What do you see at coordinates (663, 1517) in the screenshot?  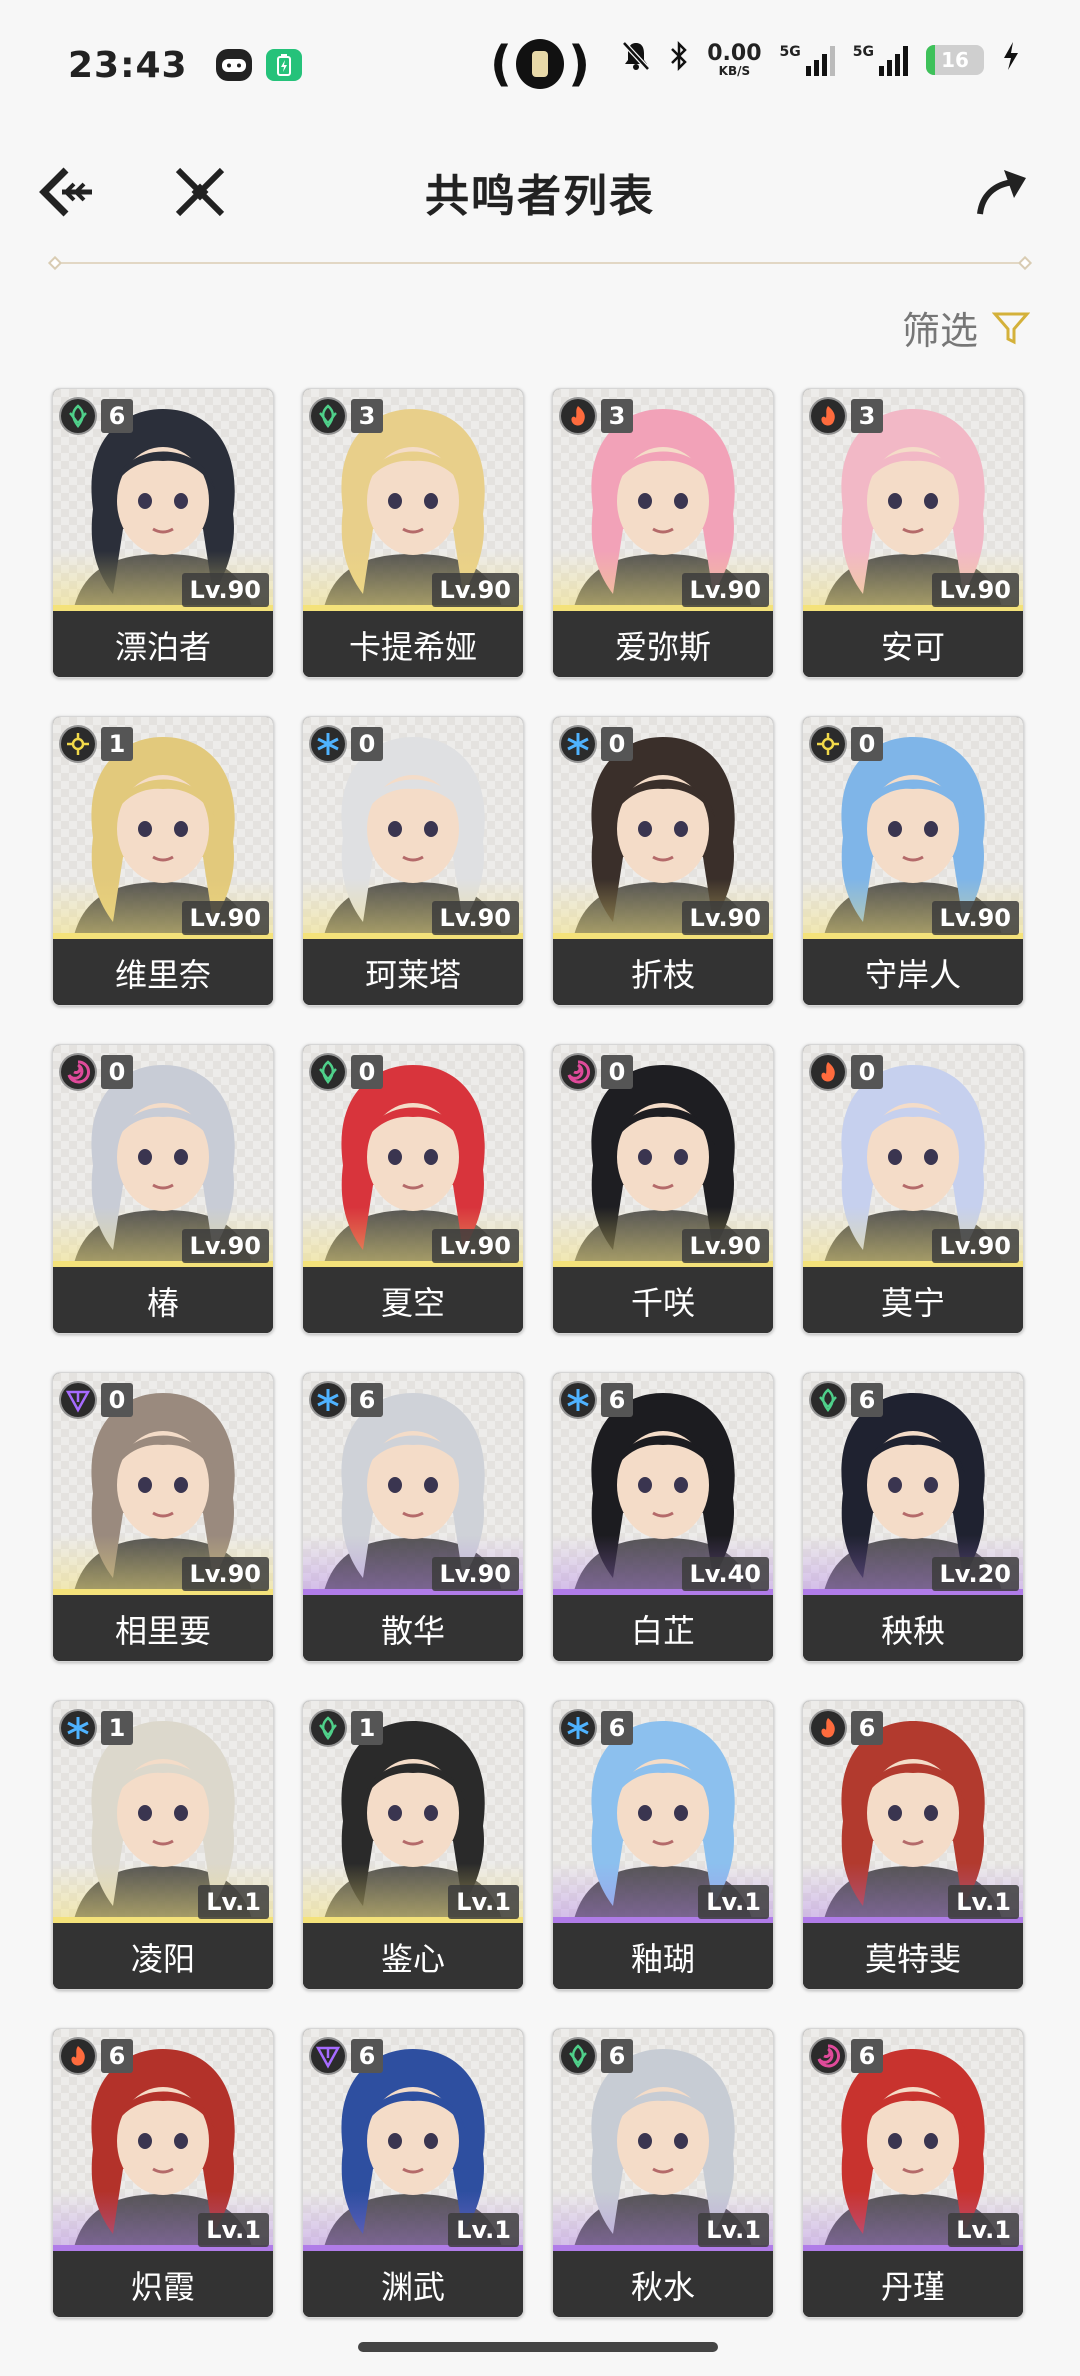 I see `character-card: 6 Lv.40 白芷` at bounding box center [663, 1517].